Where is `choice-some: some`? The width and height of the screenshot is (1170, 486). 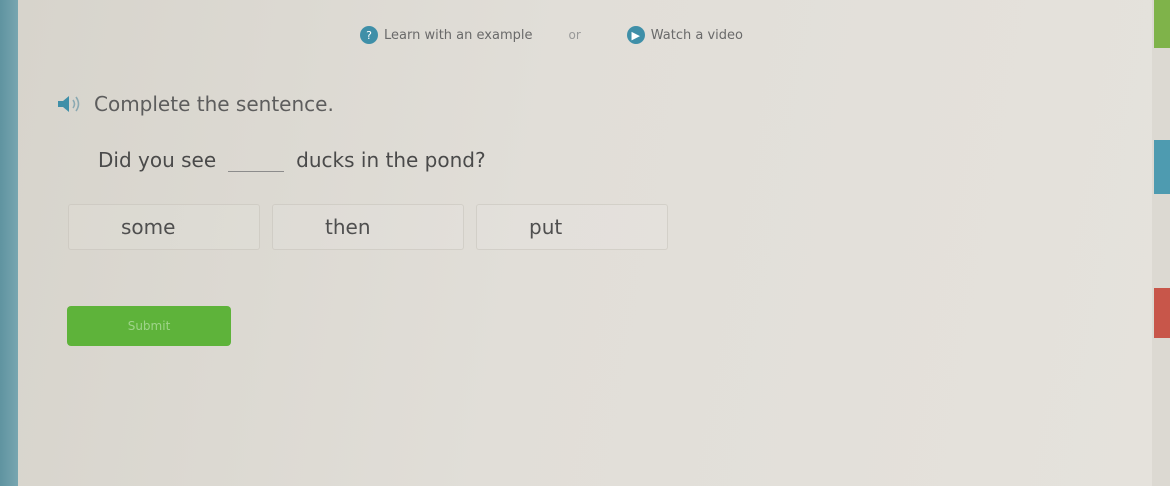
choice-some: some is located at coordinates (164, 227).